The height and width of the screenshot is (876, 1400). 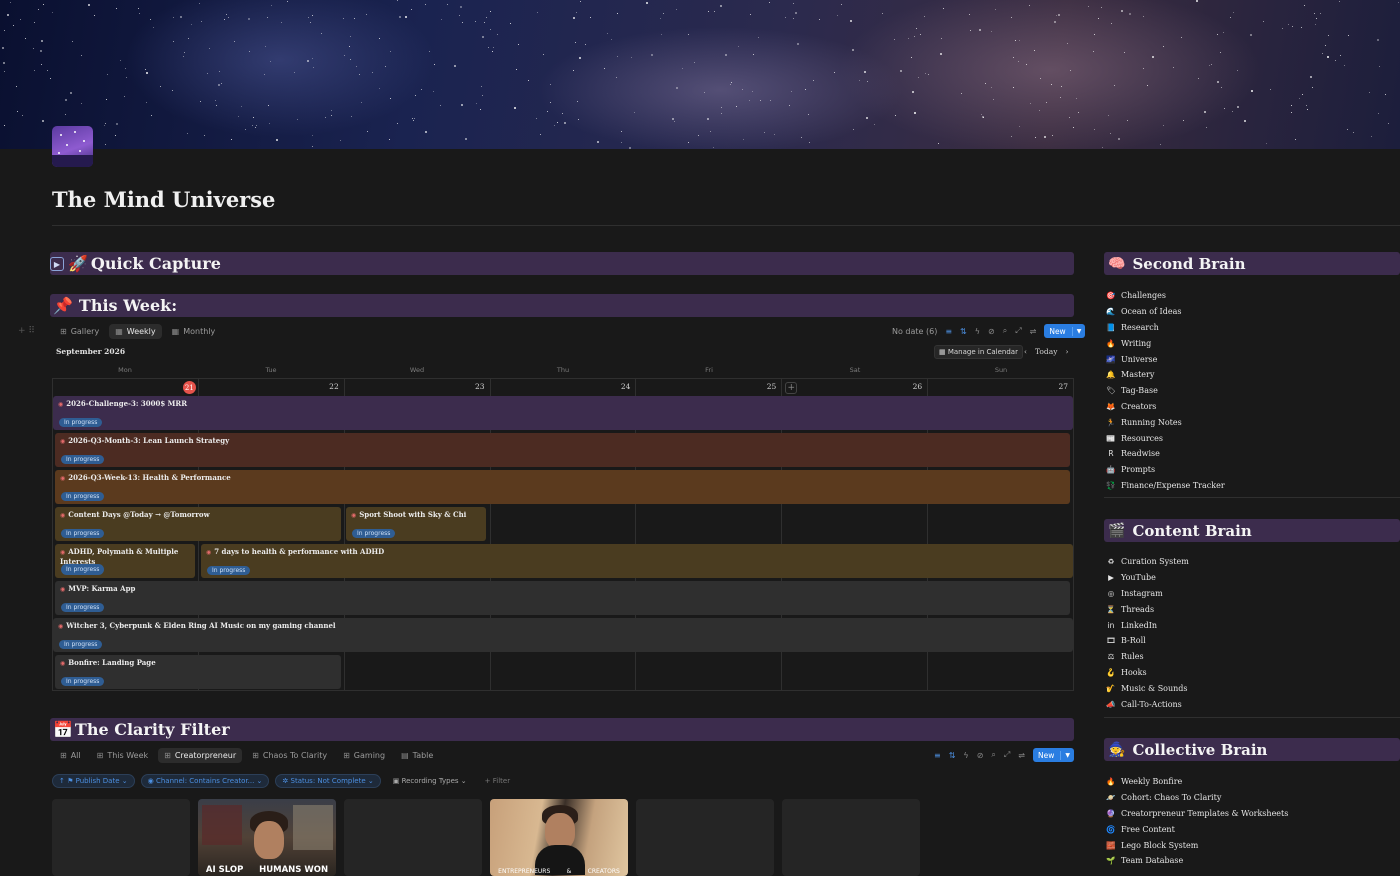 What do you see at coordinates (417, 755) in the screenshot?
I see `tab-table: ▤ Table` at bounding box center [417, 755].